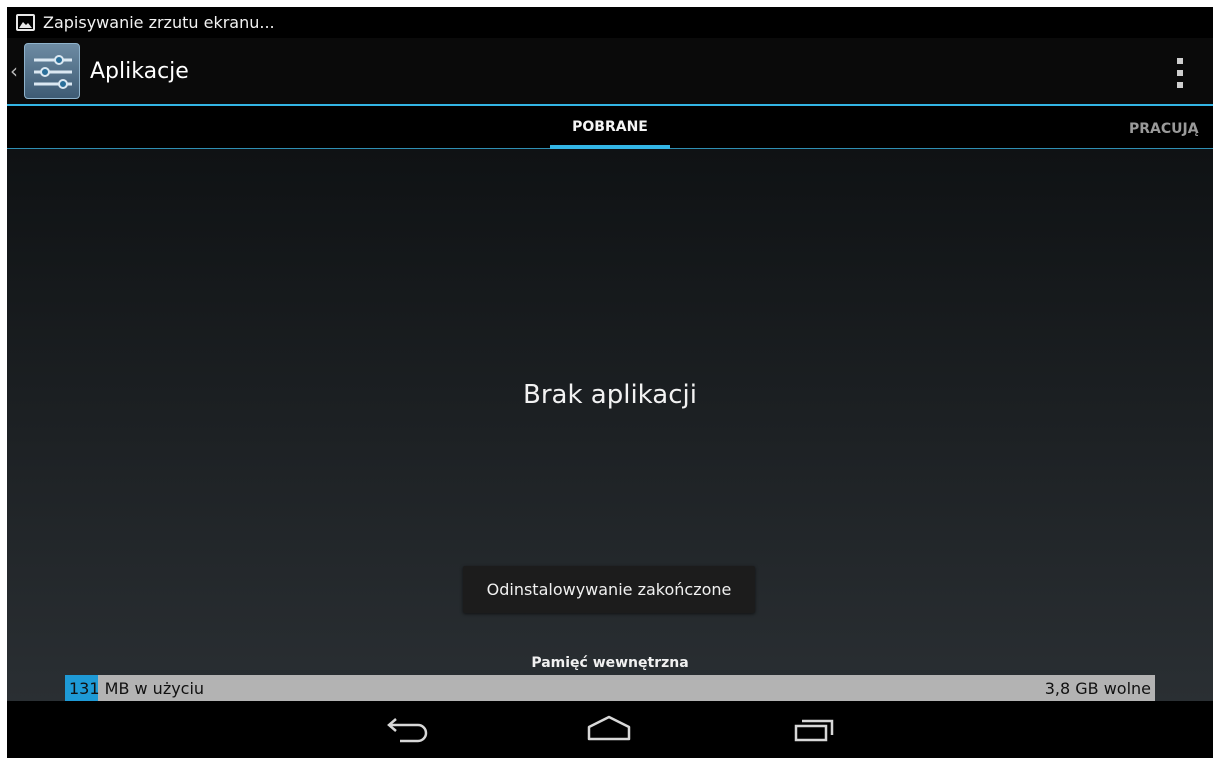 The height and width of the screenshot is (758, 1219). I want to click on home-icon, so click(609, 729).